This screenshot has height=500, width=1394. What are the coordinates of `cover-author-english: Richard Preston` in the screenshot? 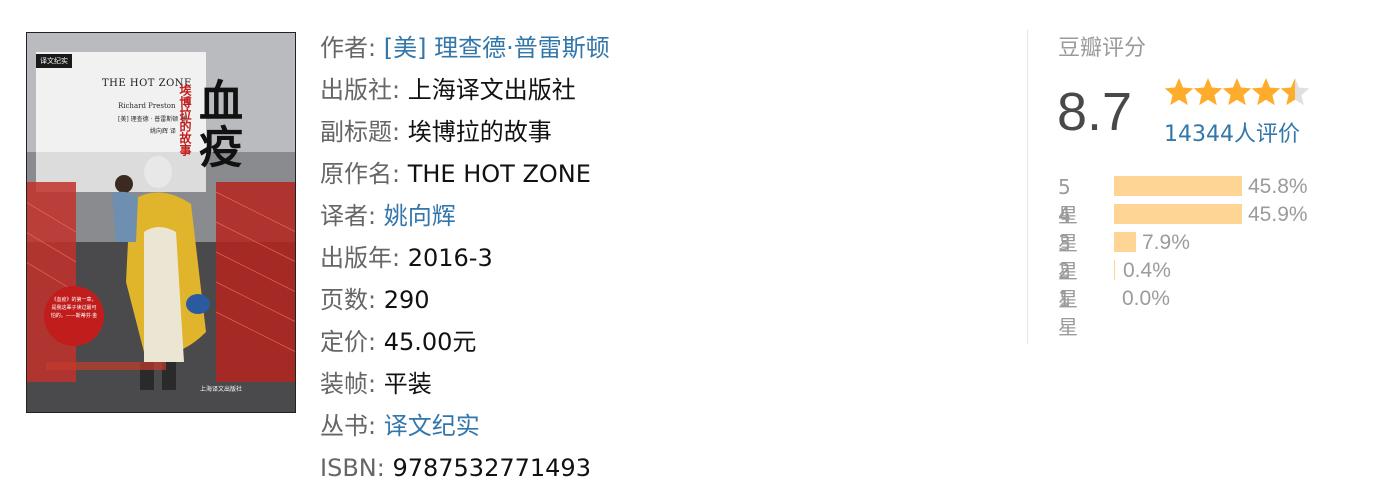 It's located at (147, 106).